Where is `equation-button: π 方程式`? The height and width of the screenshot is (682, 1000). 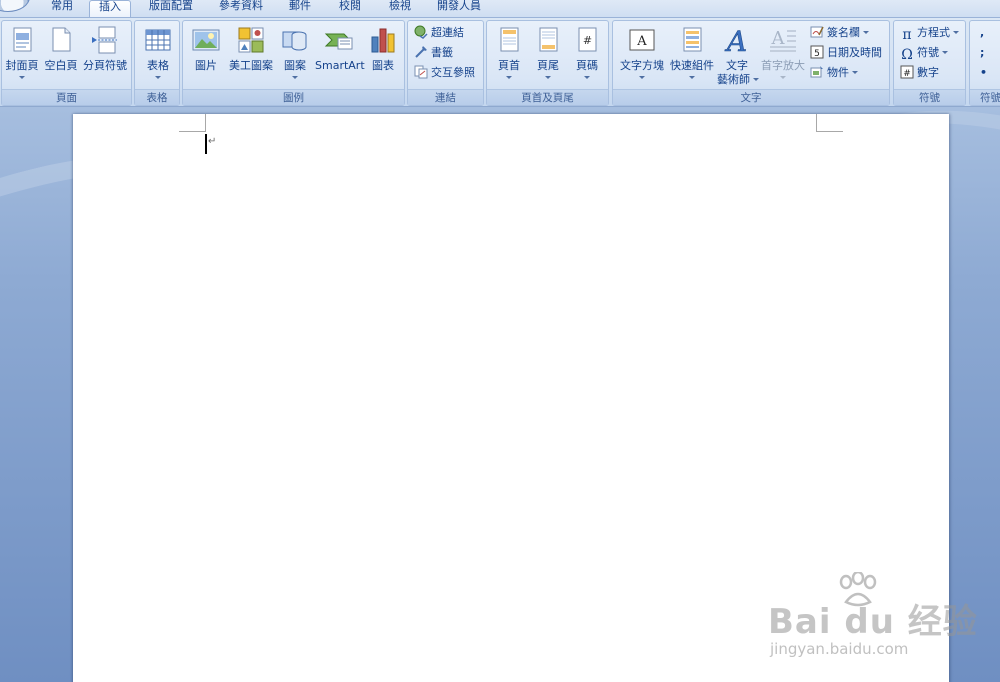
equation-button: π 方程式 is located at coordinates (929, 33).